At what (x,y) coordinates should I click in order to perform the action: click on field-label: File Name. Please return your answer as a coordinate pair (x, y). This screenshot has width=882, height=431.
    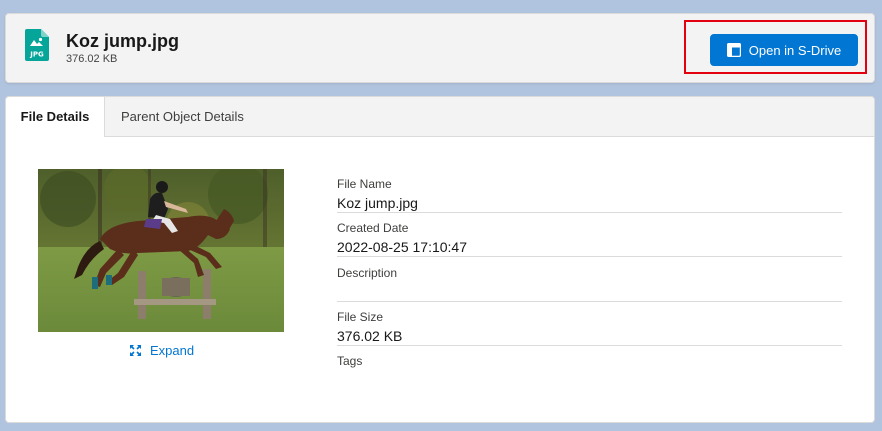
    Looking at the image, I should click on (364, 184).